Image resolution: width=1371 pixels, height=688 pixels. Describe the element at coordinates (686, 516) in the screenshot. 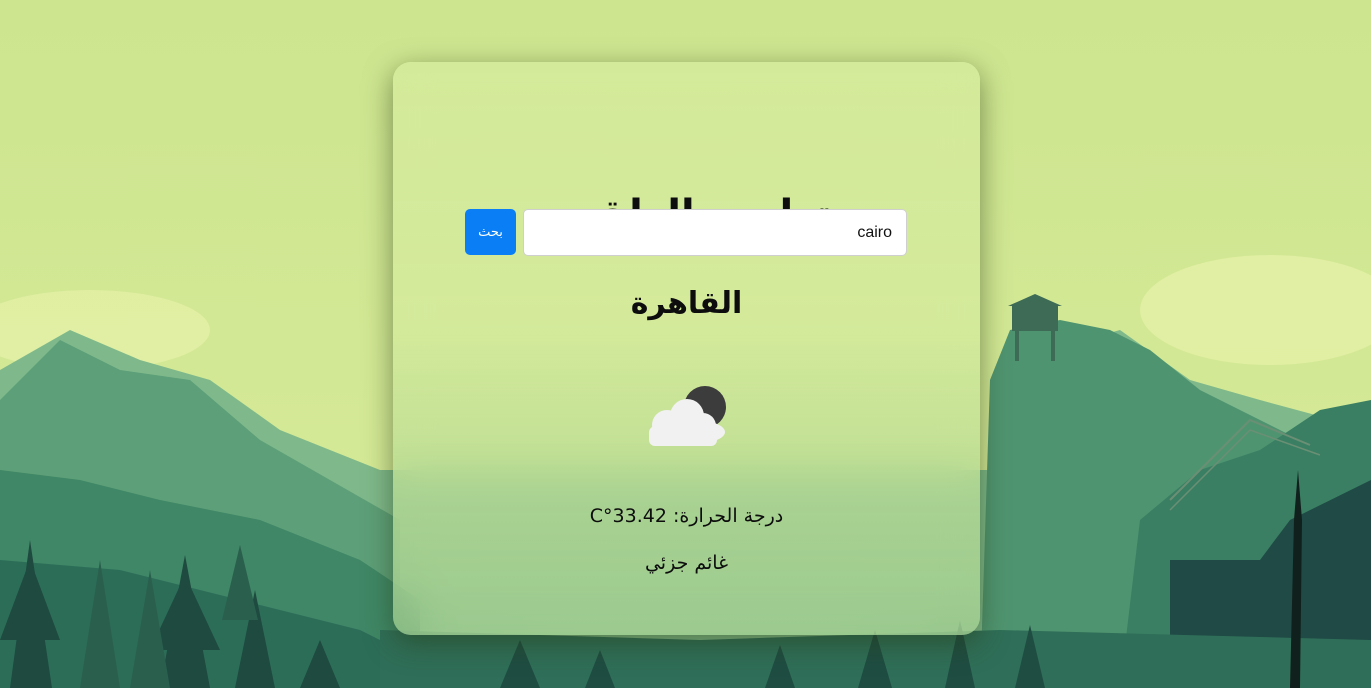

I see `temperature-readout: درجة الحرارة: 33.42°C` at that location.